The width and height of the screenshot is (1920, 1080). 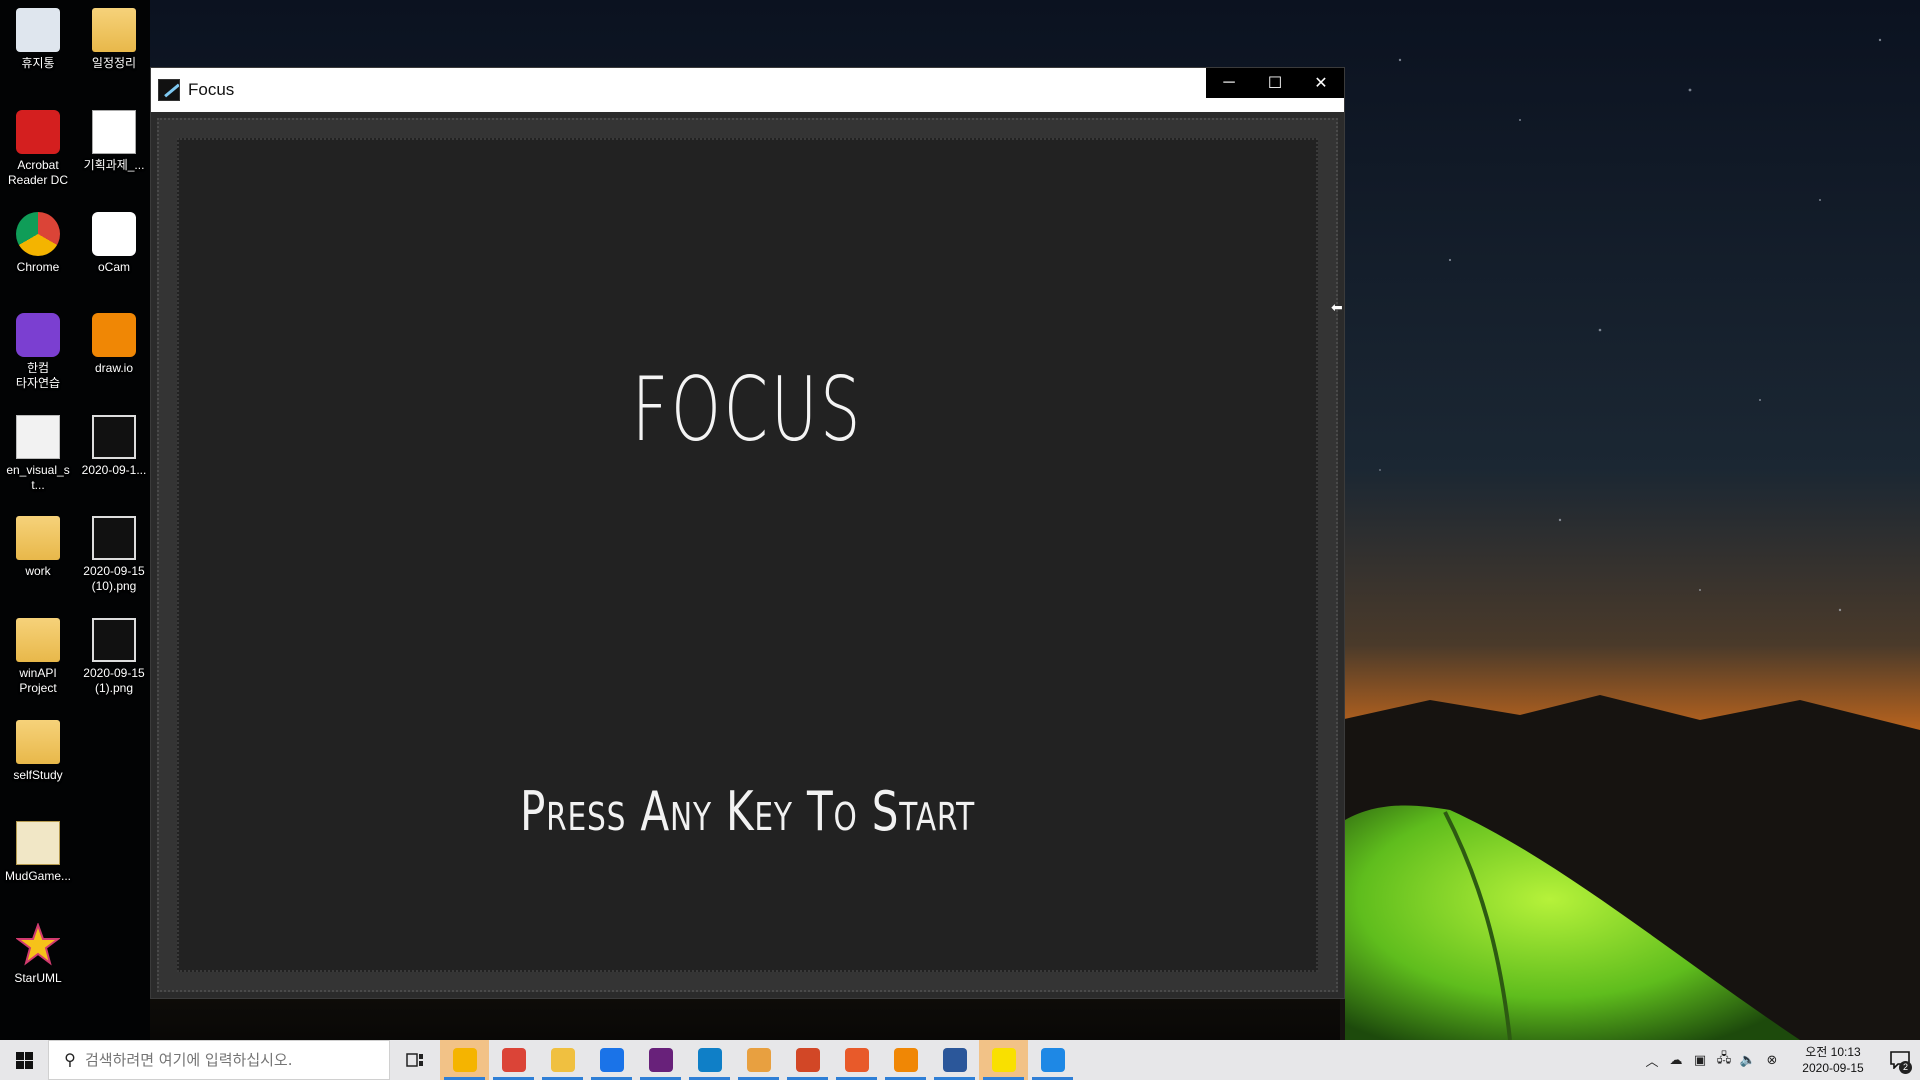 What do you see at coordinates (1772, 1060) in the screenshot?
I see `ime-icon: ⊗` at bounding box center [1772, 1060].